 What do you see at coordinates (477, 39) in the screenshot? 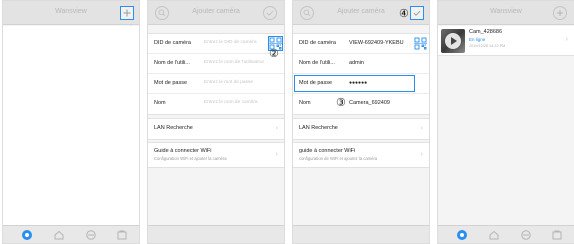
I see `camera-status: En ligne` at bounding box center [477, 39].